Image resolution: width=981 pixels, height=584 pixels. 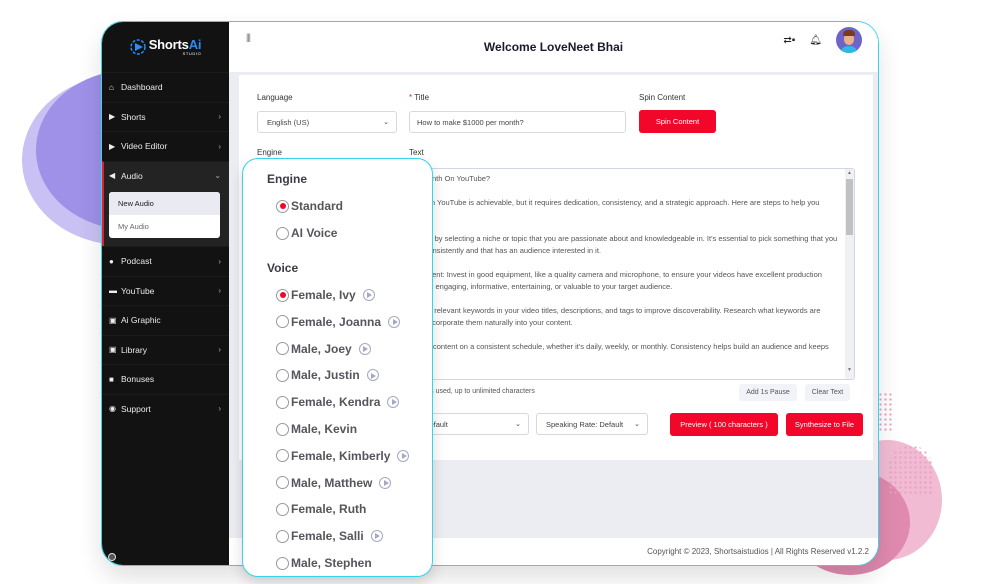 I want to click on title-input: How to make $1000 per month?, so click(x=517, y=122).